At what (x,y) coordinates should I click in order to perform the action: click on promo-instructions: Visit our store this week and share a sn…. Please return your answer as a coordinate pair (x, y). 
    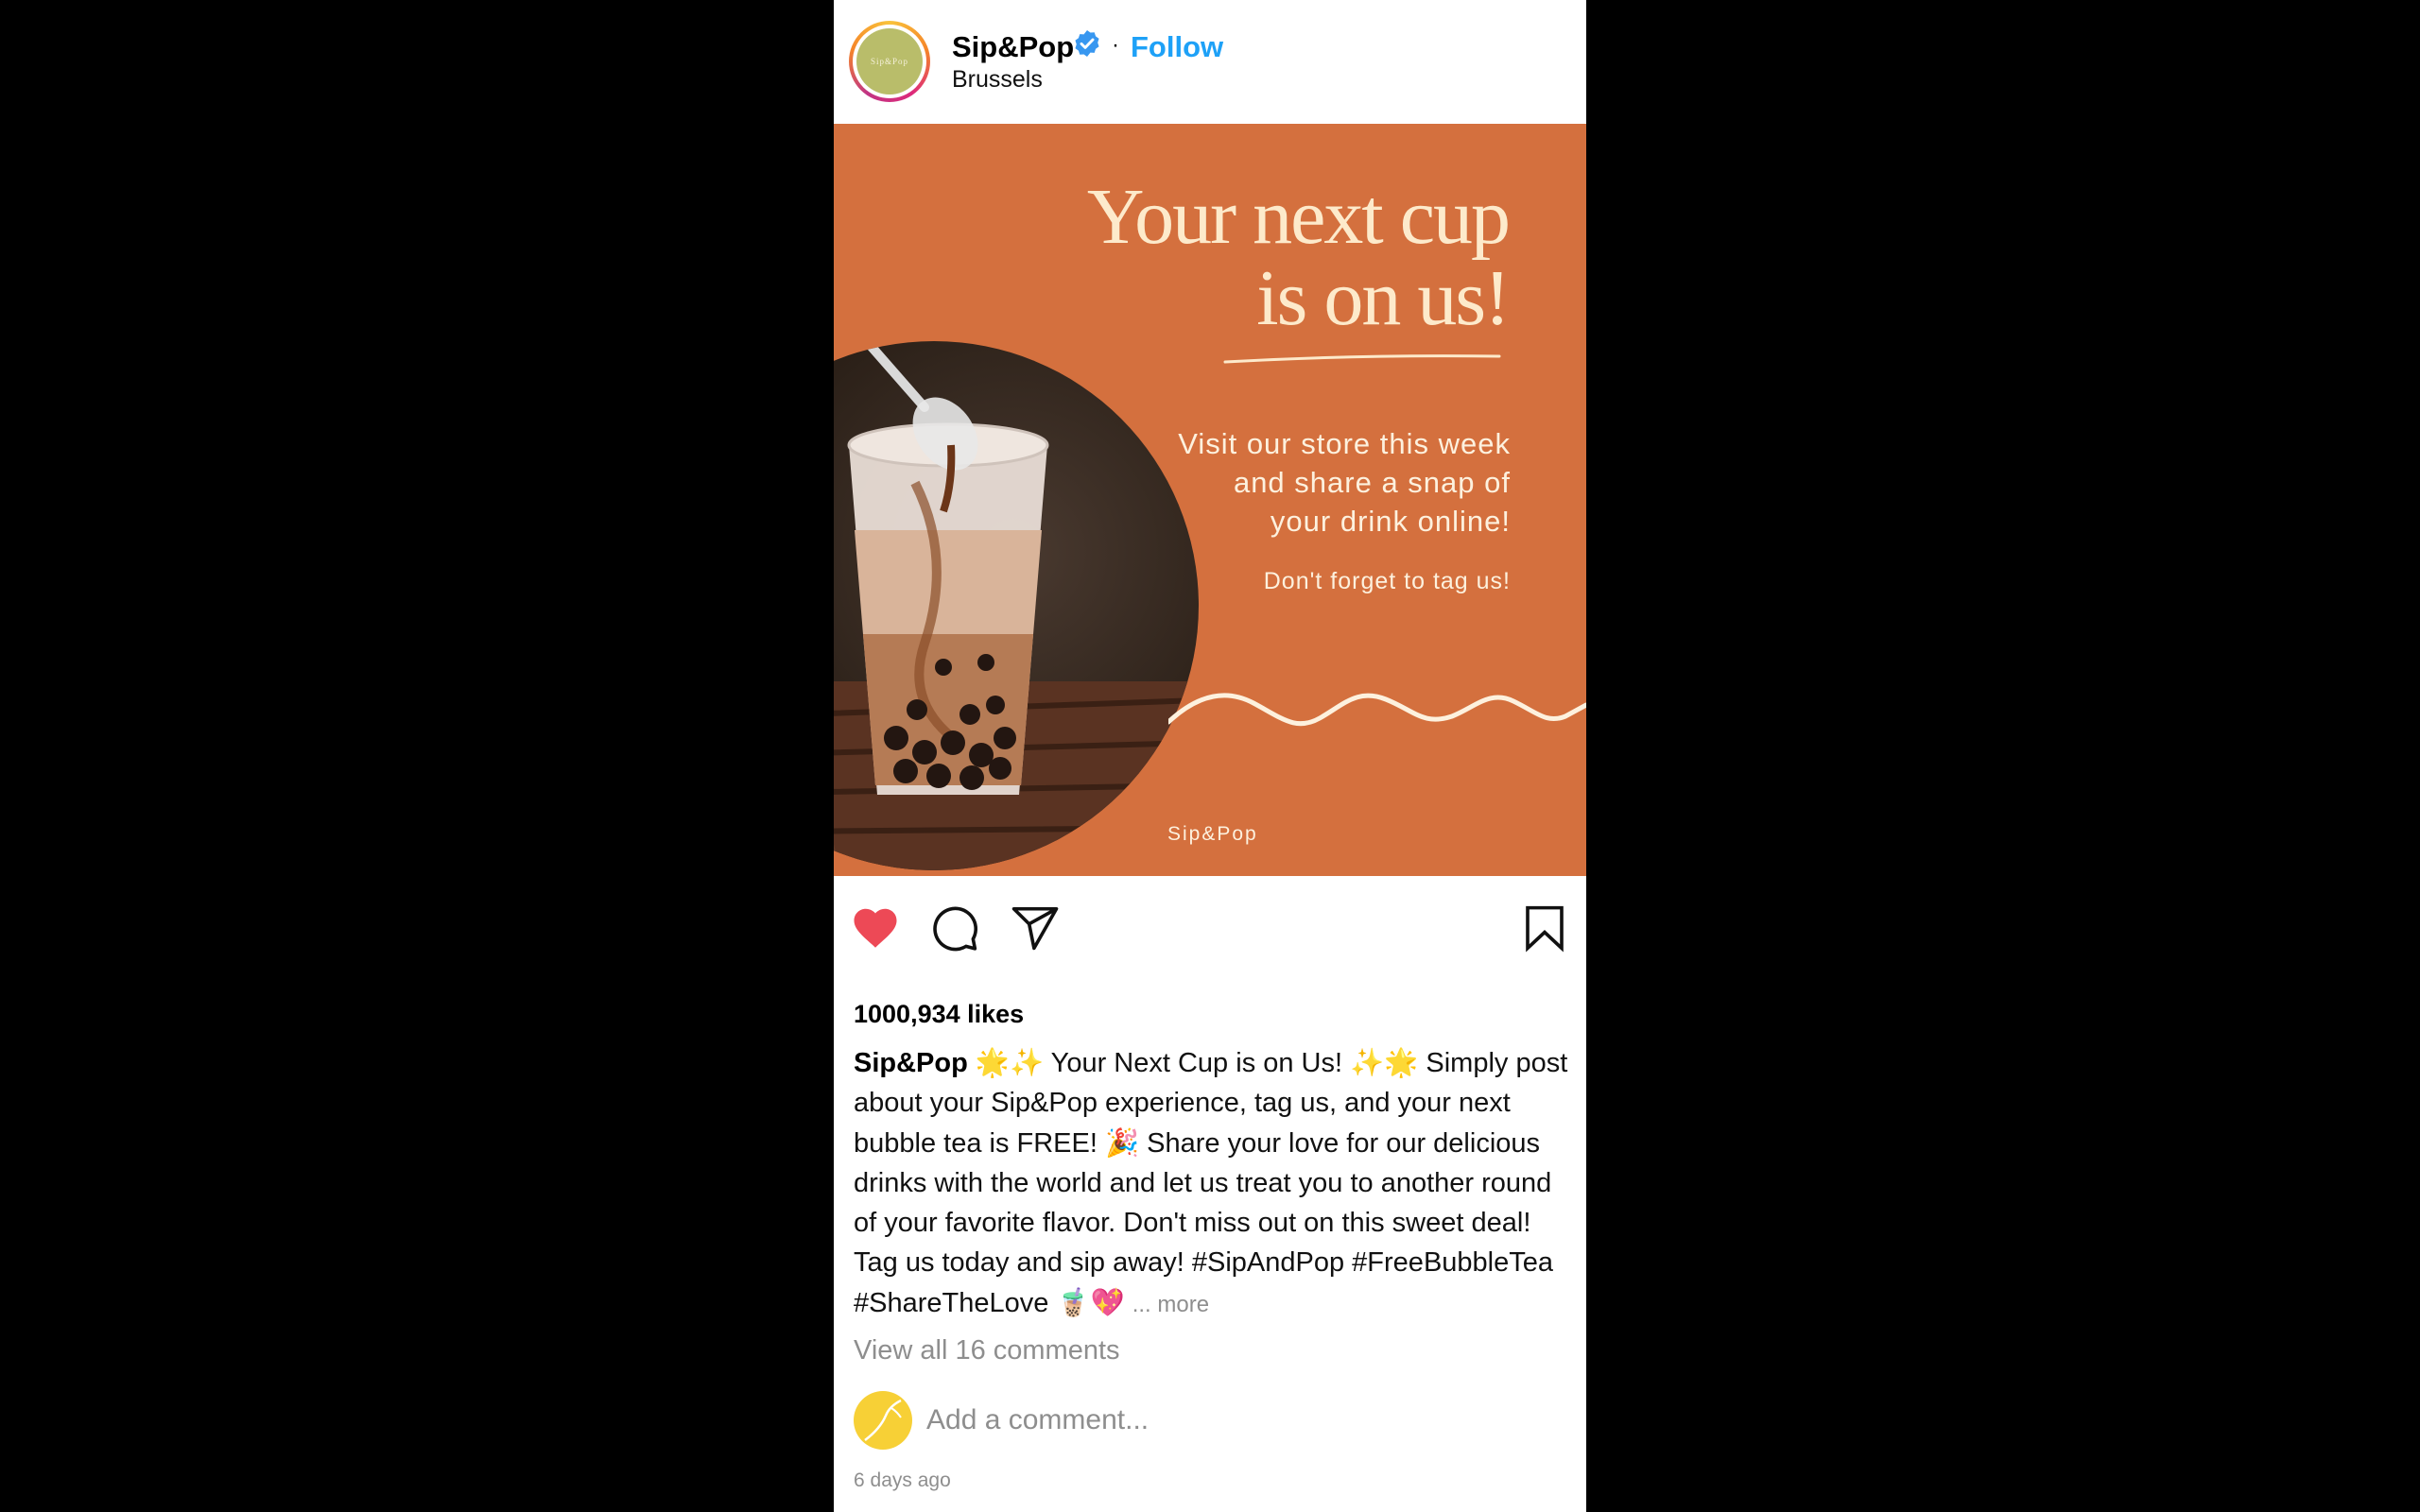
    Looking at the image, I should click on (1345, 482).